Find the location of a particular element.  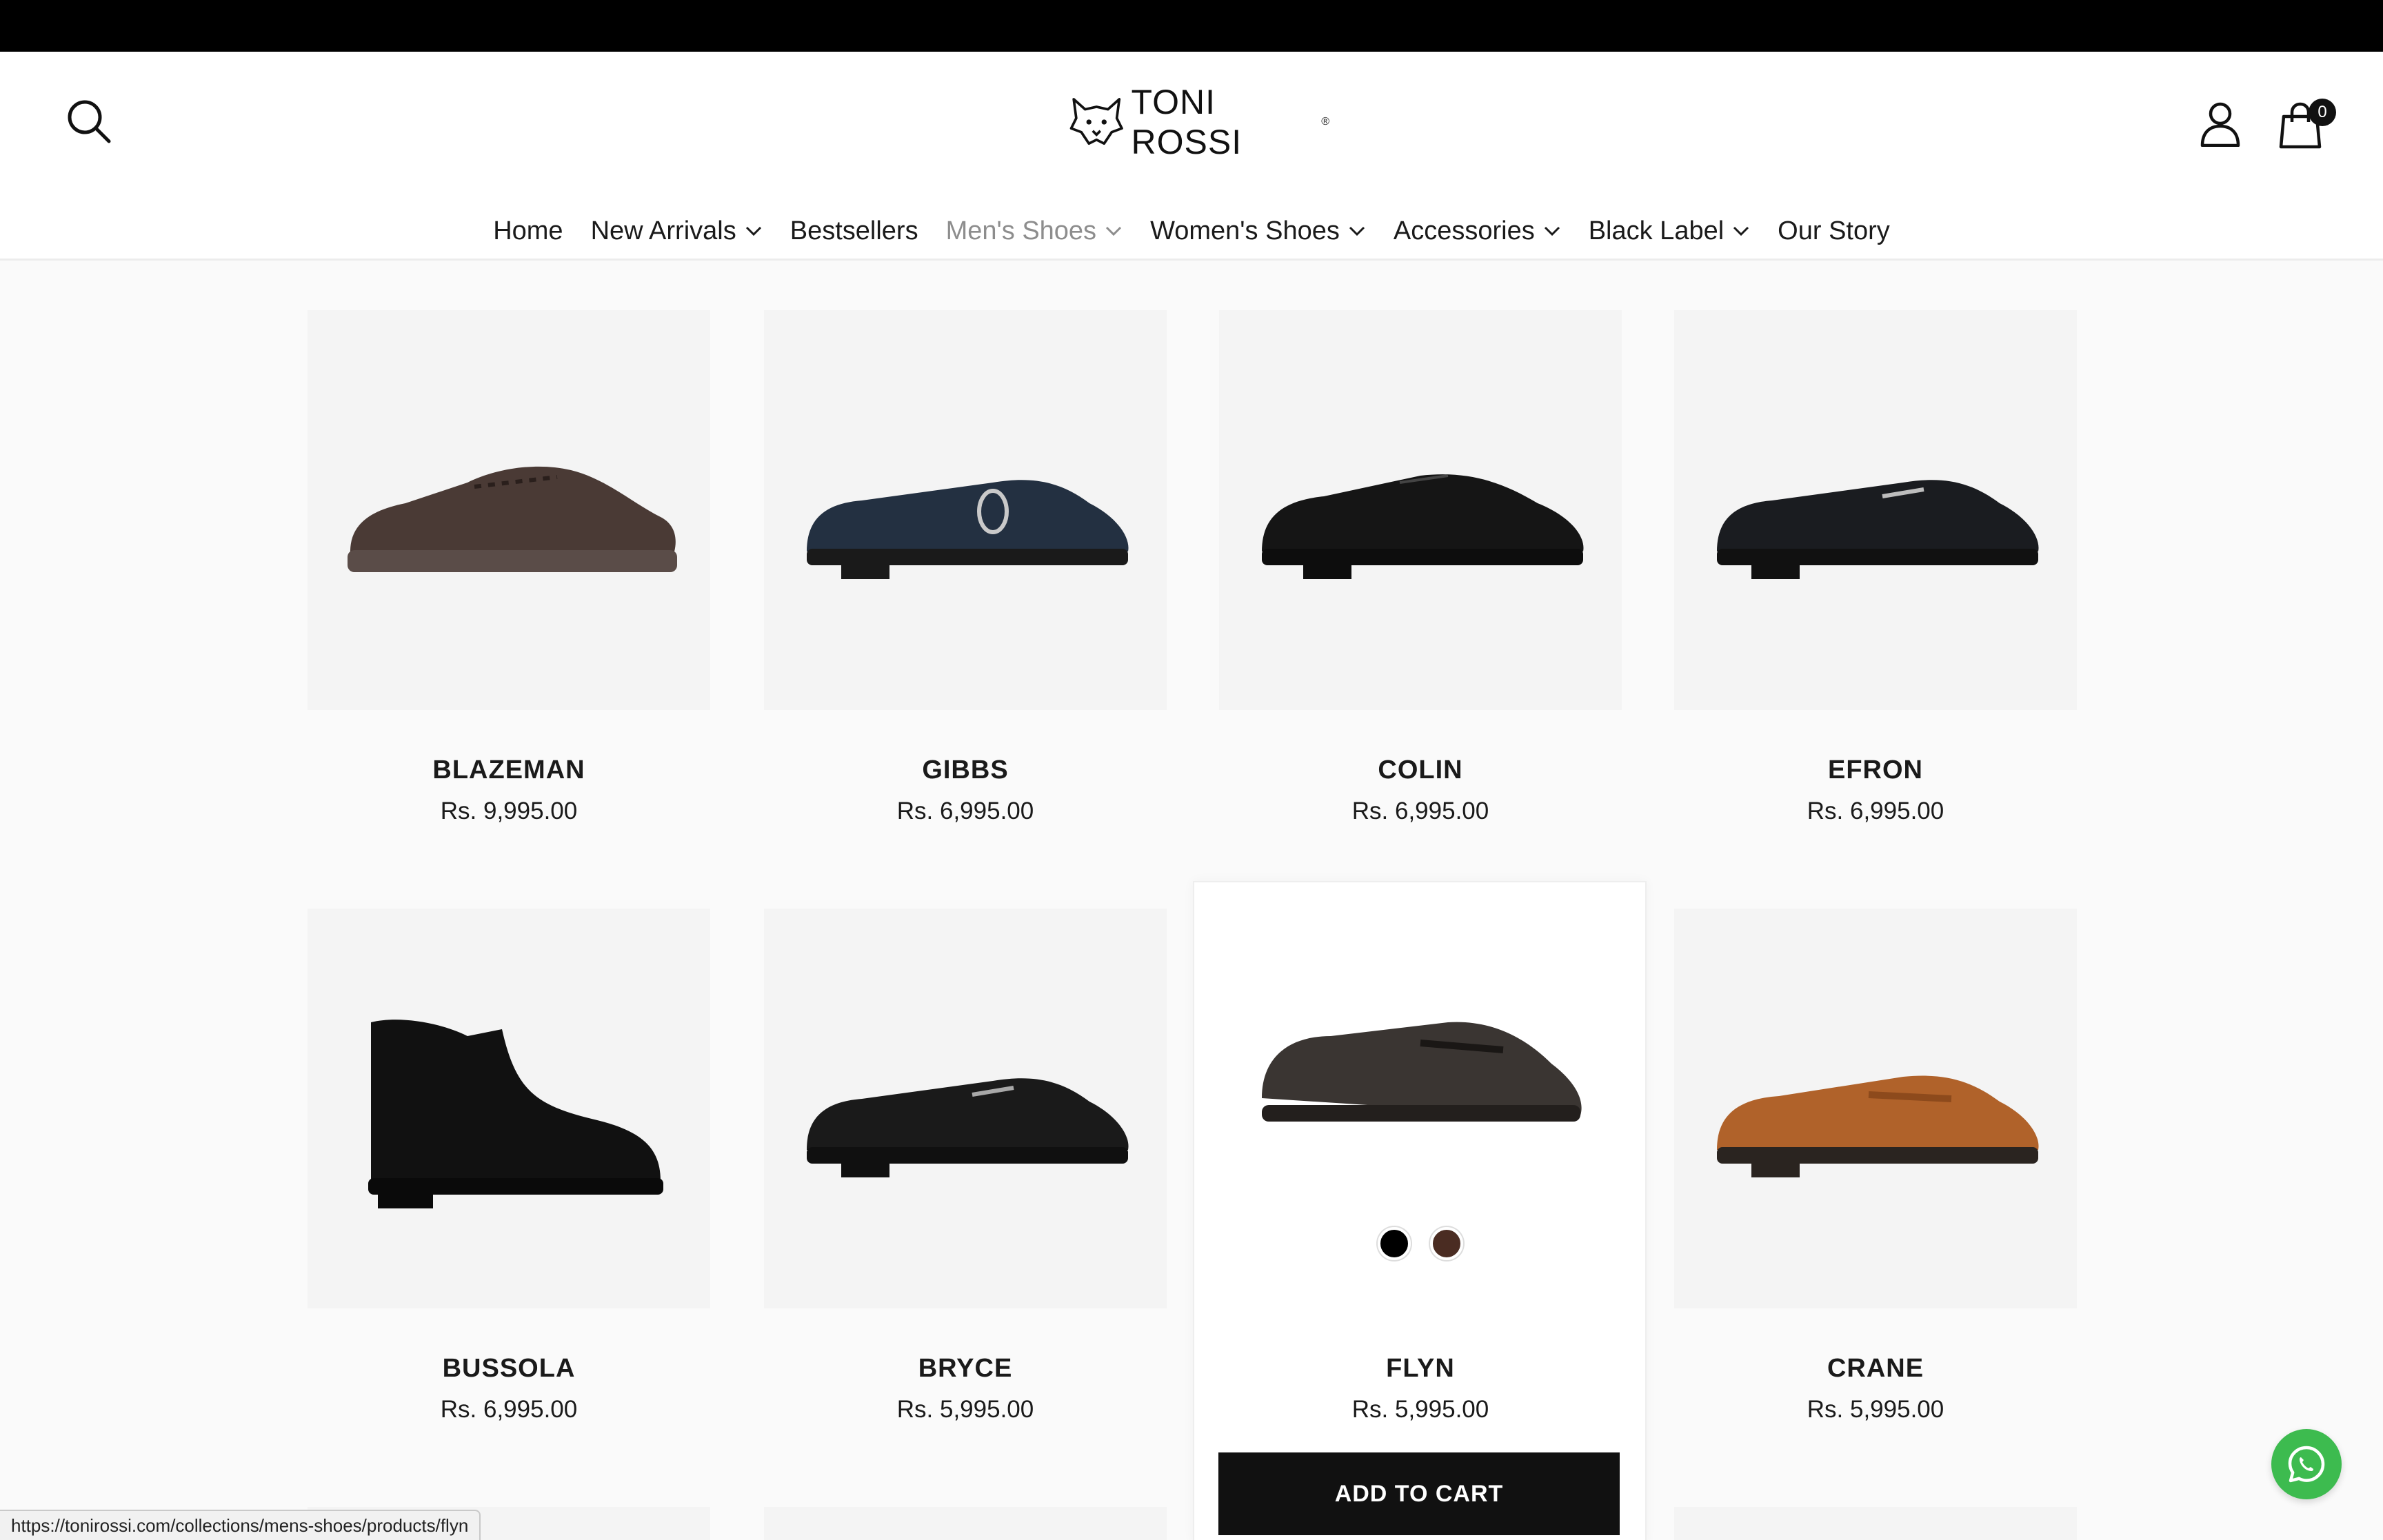

nav-item-bestsellers: Bestsellers is located at coordinates (854, 231).